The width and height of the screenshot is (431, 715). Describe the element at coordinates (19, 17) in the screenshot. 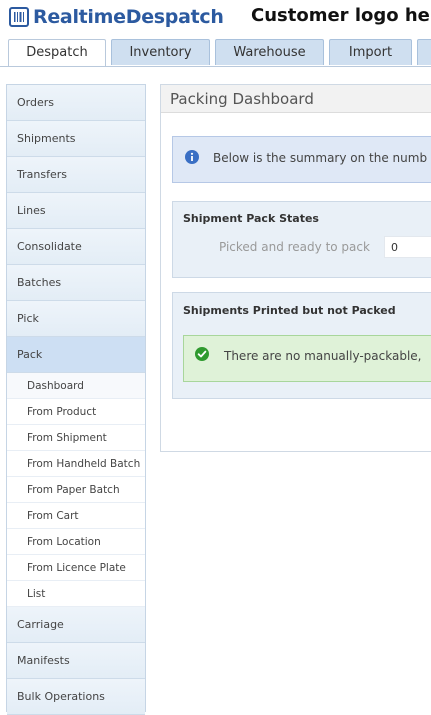

I see `barcode-box-icon` at that location.